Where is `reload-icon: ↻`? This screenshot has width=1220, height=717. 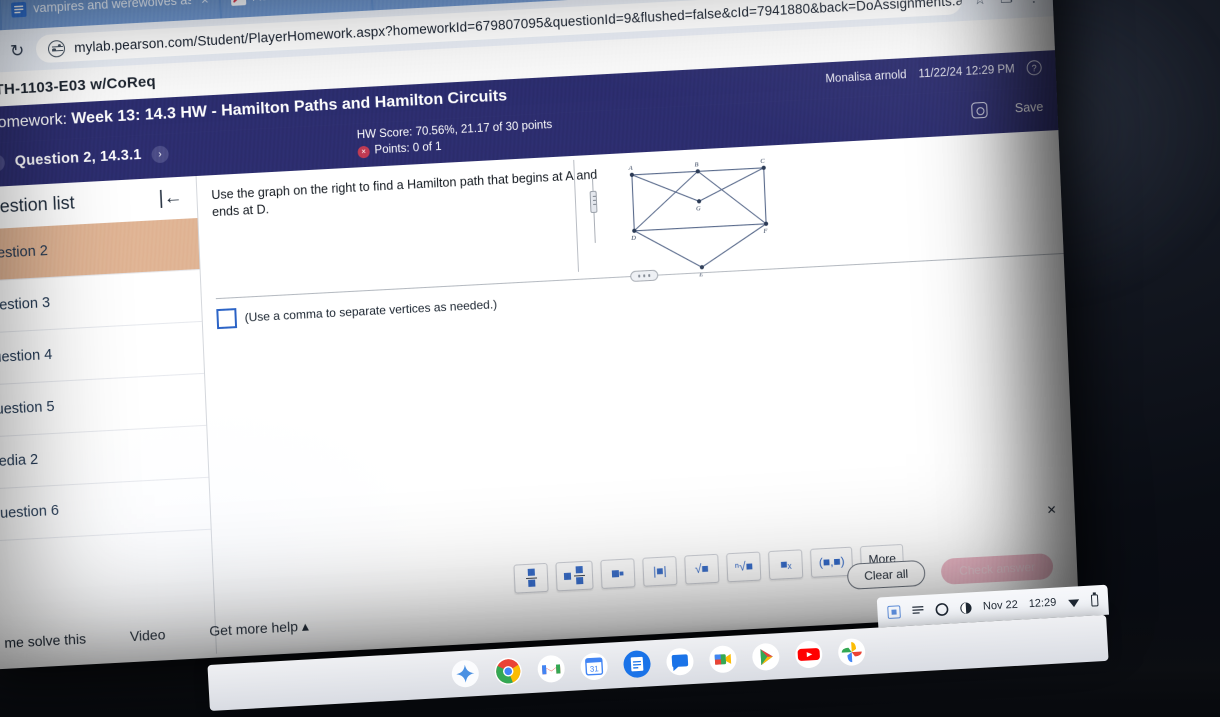
reload-icon: ↻ is located at coordinates (17, 51).